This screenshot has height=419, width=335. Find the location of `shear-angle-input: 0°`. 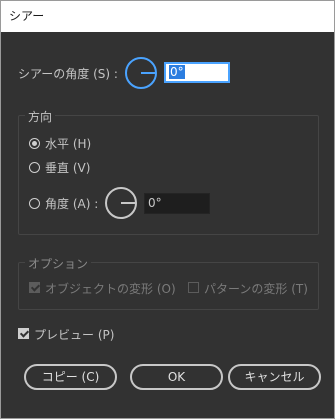

shear-angle-input: 0° is located at coordinates (197, 72).